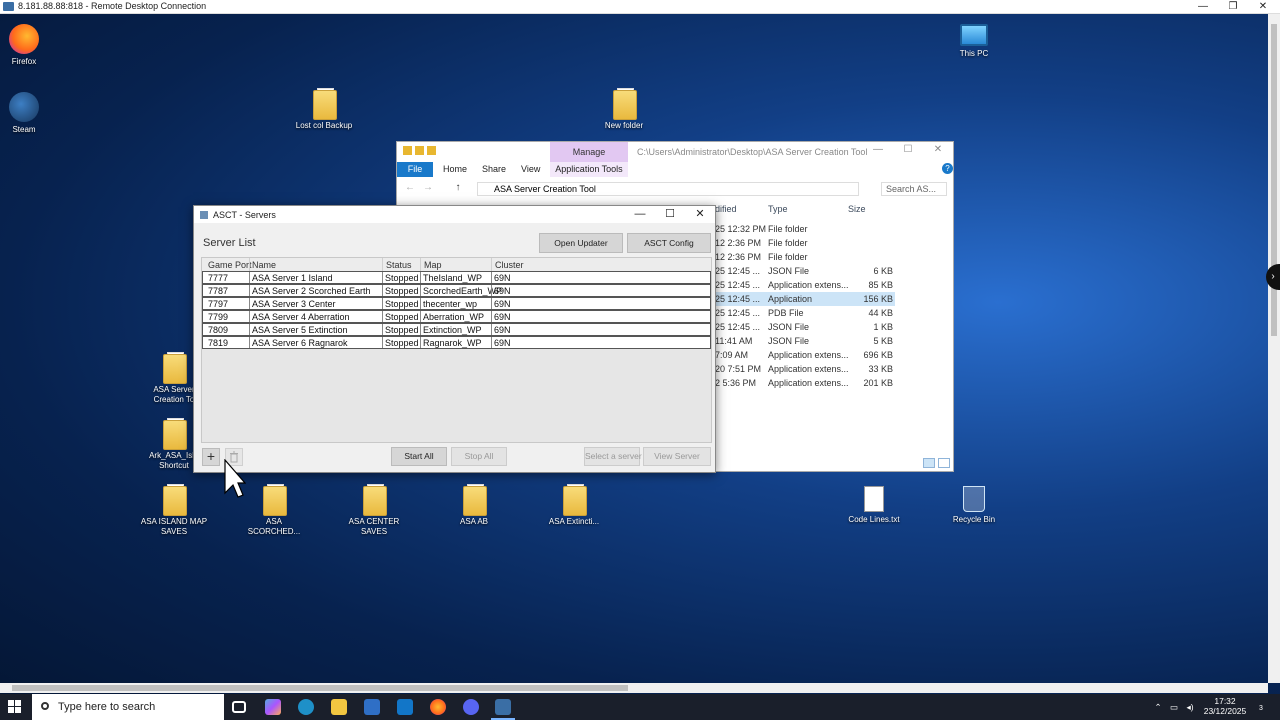  I want to click on desktop-icon-new-folder: New folder, so click(624, 109).